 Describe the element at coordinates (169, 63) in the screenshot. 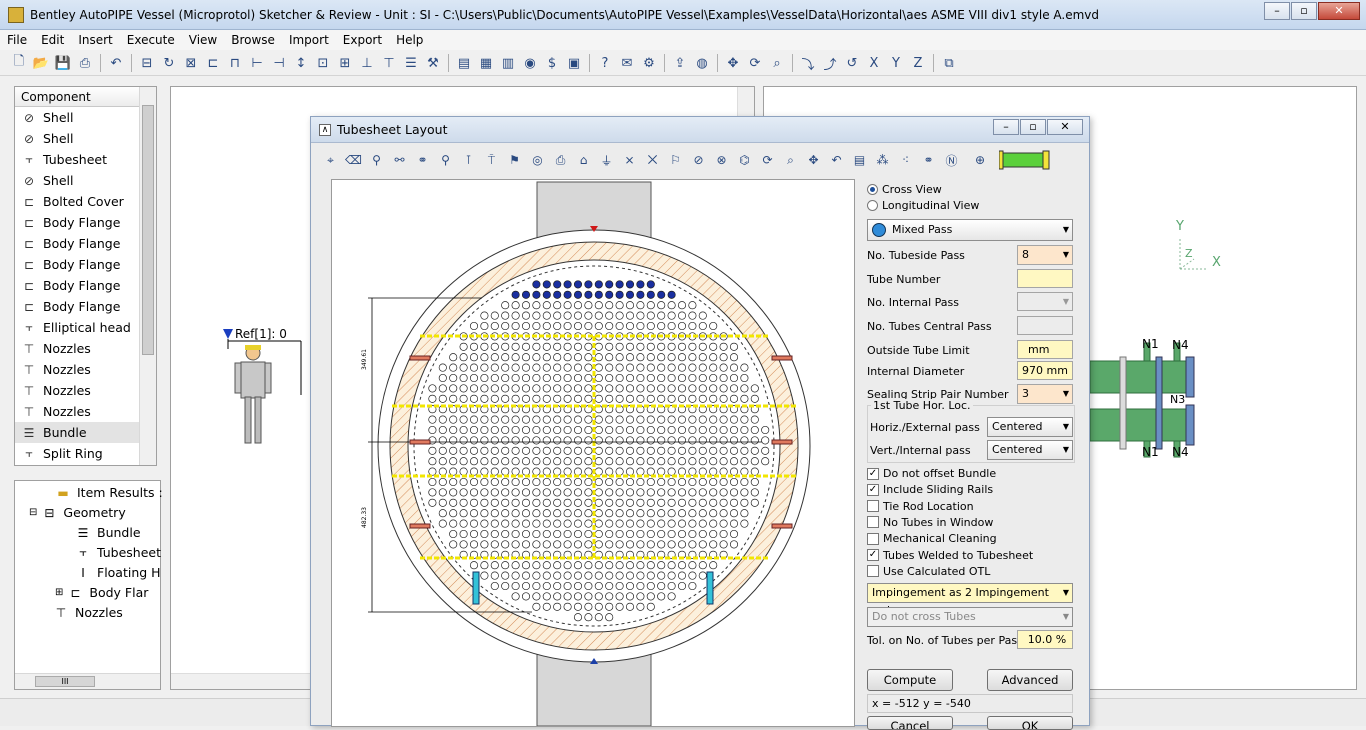

I see `rotate-icon: ↻` at that location.